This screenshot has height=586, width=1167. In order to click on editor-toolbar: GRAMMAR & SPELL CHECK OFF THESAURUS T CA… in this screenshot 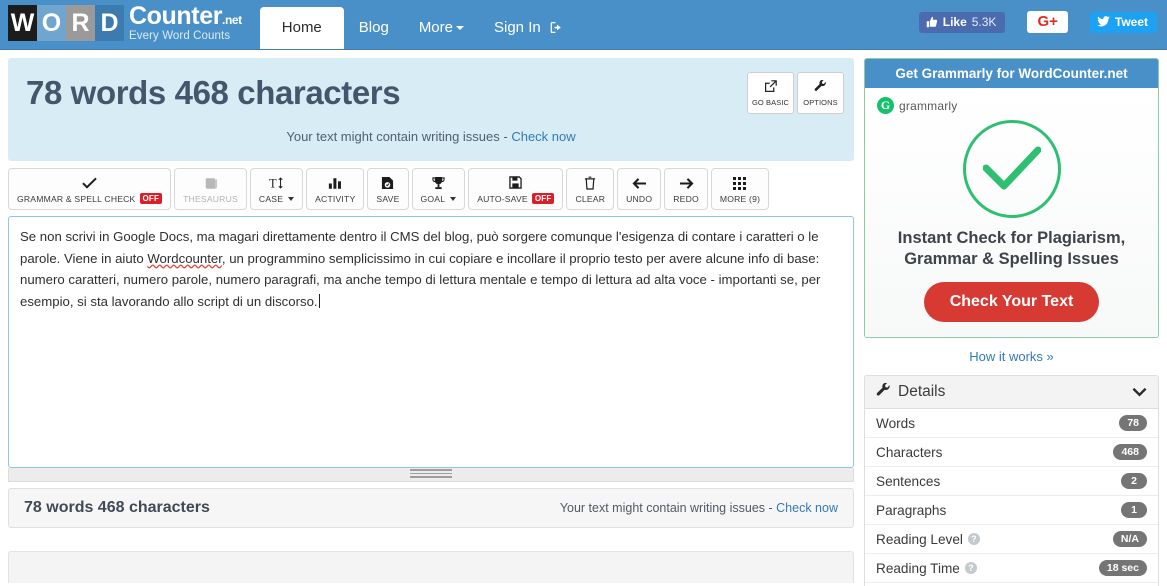, I will do `click(431, 189)`.